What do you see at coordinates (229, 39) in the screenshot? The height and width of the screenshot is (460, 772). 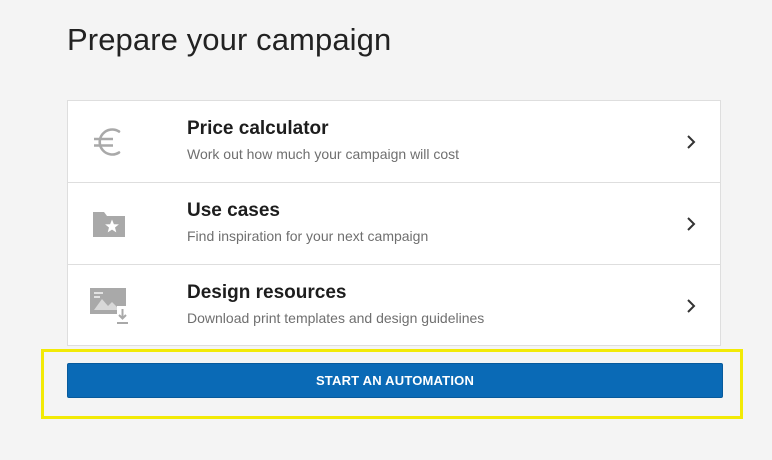 I see `page-title: Prepare your campaign` at bounding box center [229, 39].